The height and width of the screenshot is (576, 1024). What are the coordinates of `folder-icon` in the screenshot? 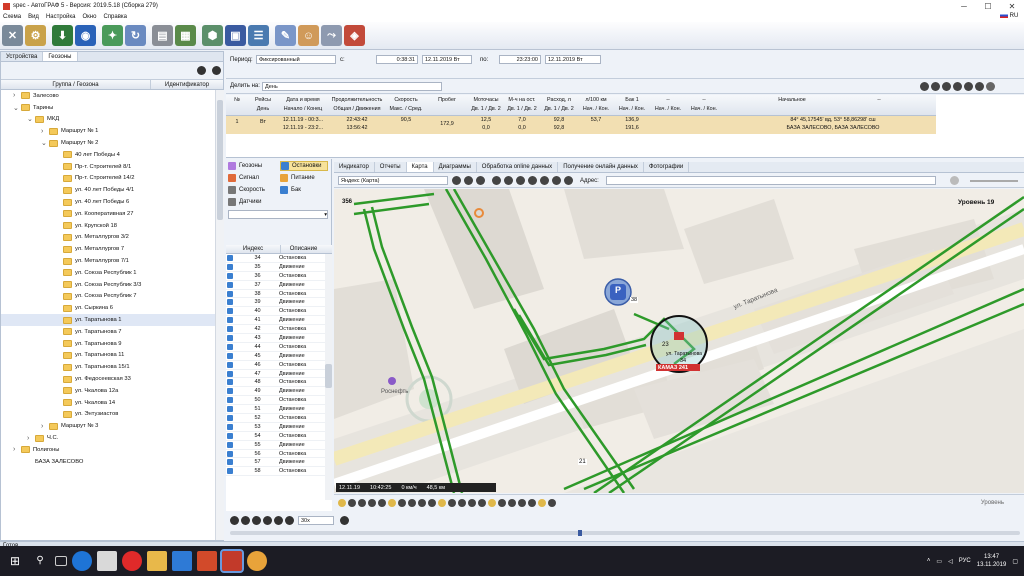 It's located at (157, 561).